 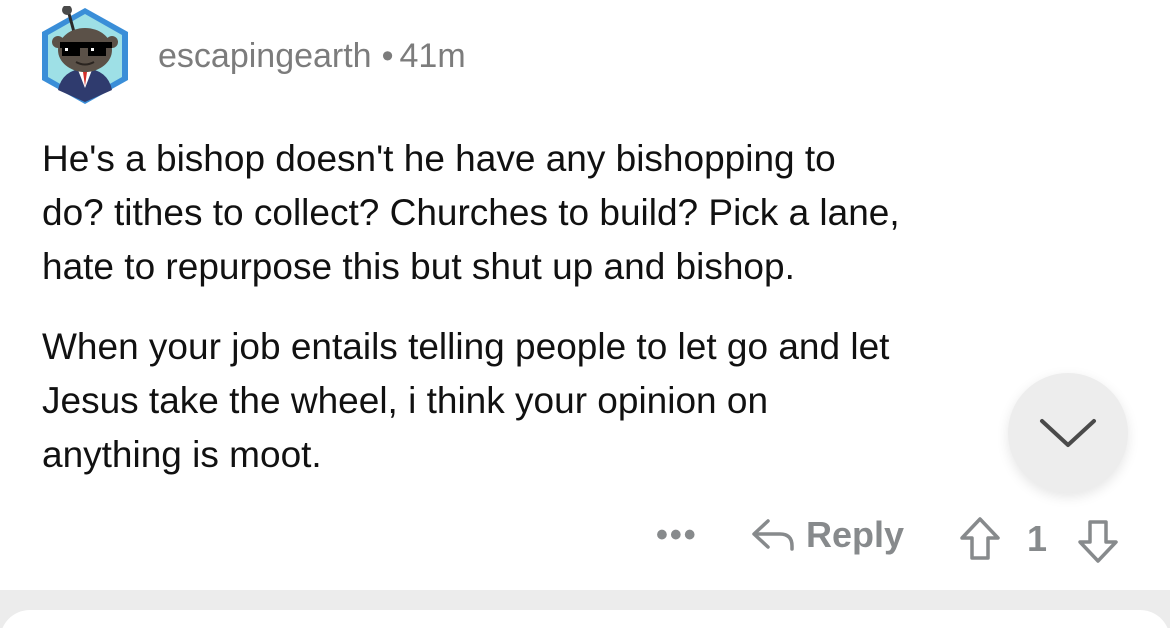 What do you see at coordinates (432, 56) in the screenshot?
I see `comment-age: 41m` at bounding box center [432, 56].